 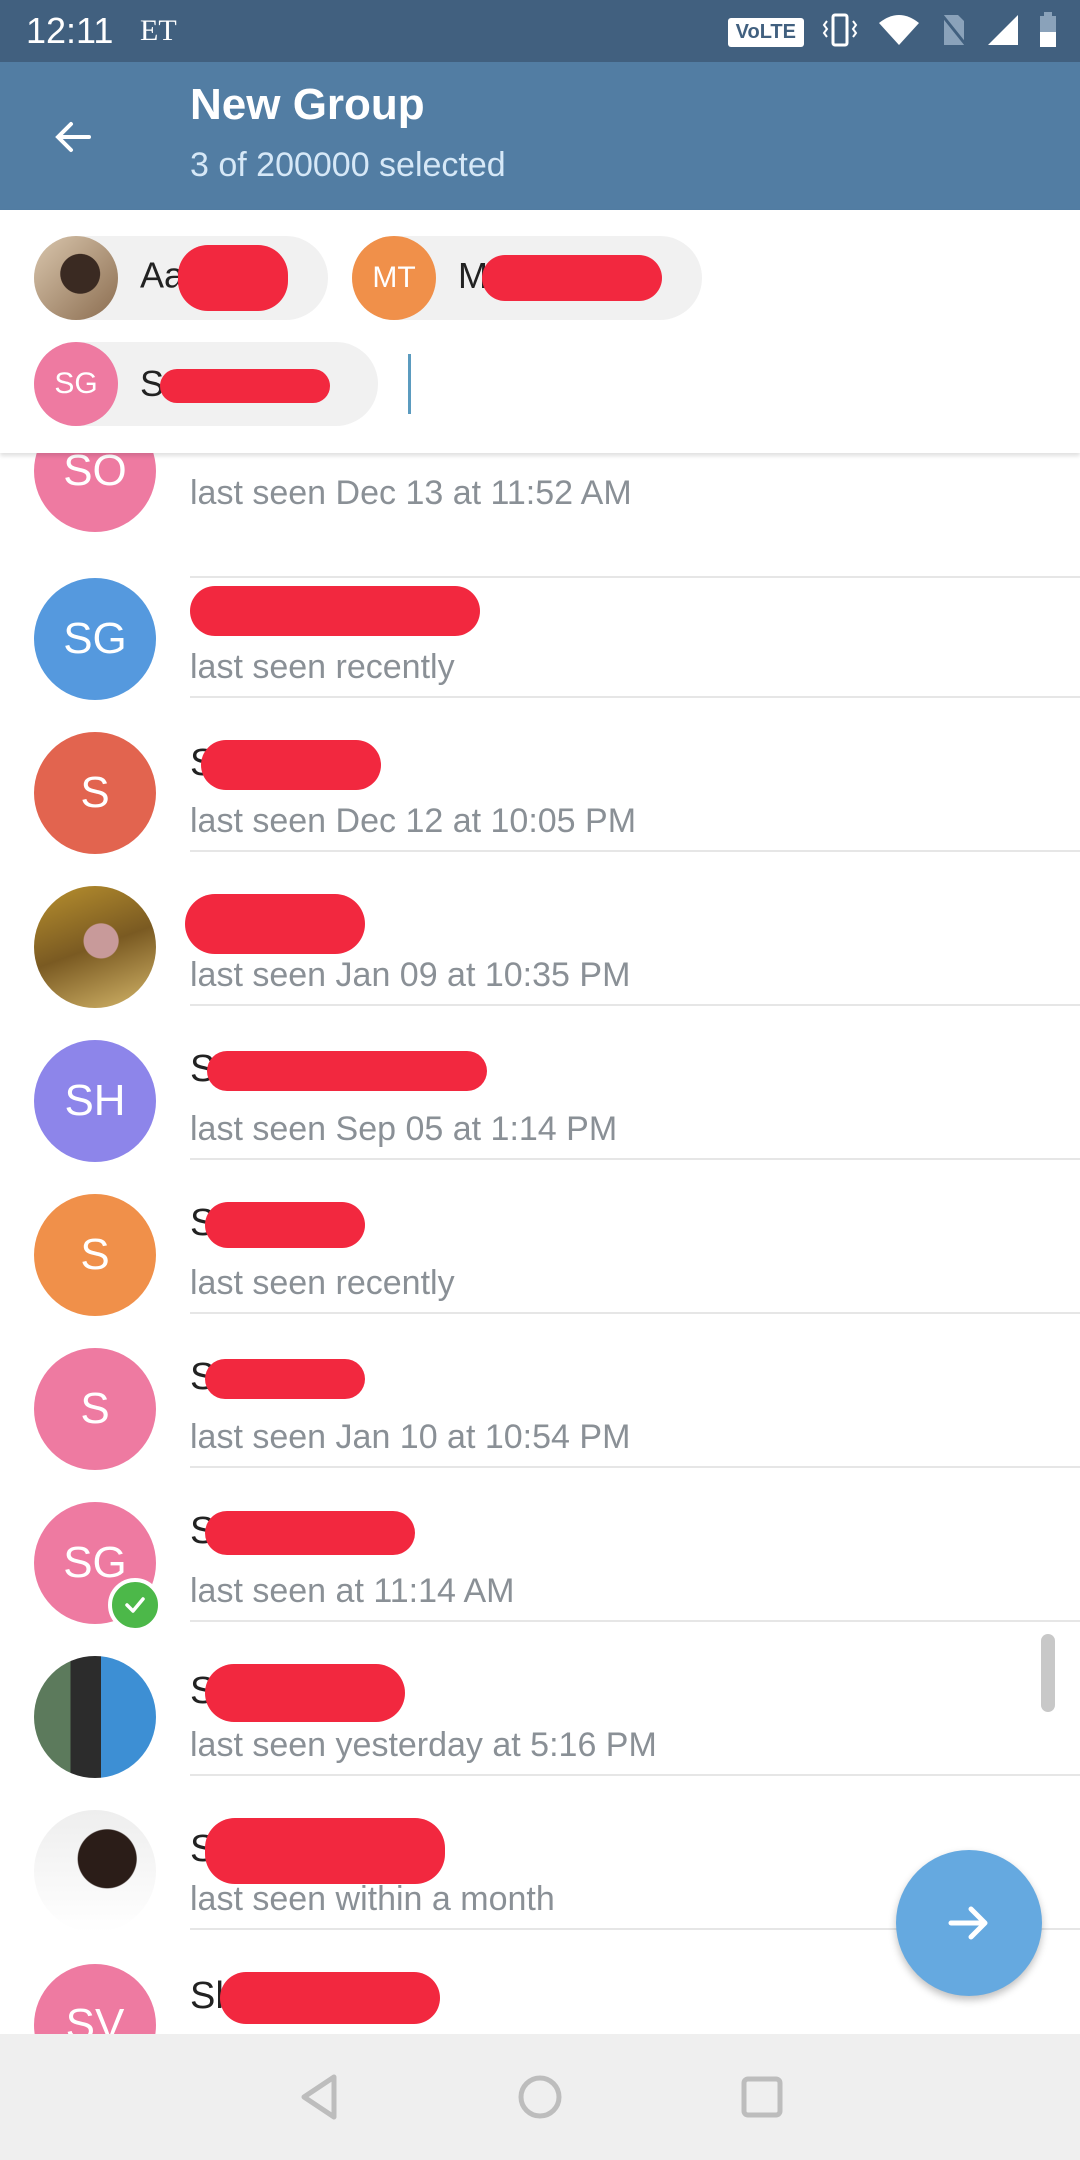 What do you see at coordinates (1003, 32) in the screenshot?
I see `signal-icon` at bounding box center [1003, 32].